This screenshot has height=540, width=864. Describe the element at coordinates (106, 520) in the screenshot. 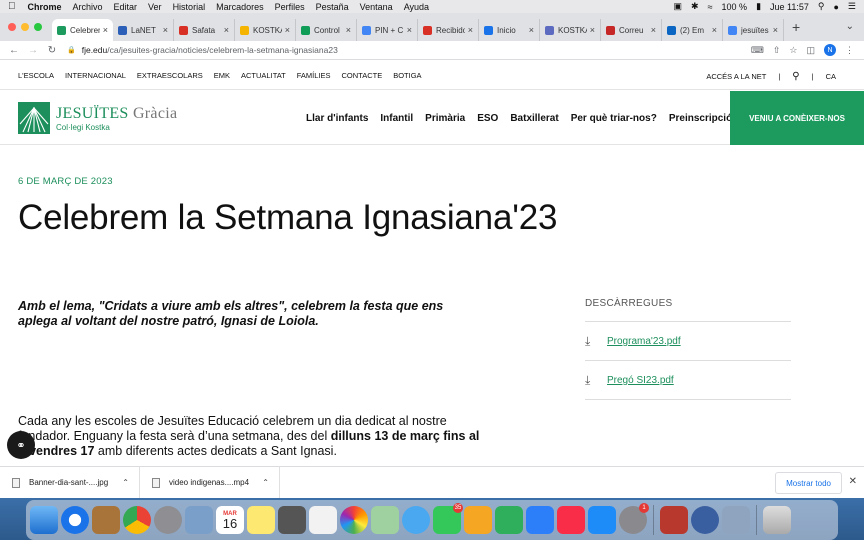

I see `notebook-icon` at that location.